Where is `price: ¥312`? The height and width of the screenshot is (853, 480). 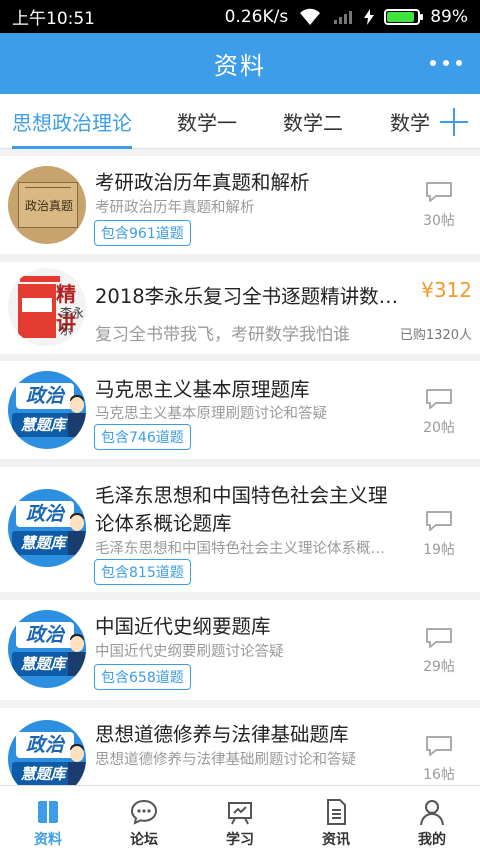
price: ¥312 is located at coordinates (446, 290).